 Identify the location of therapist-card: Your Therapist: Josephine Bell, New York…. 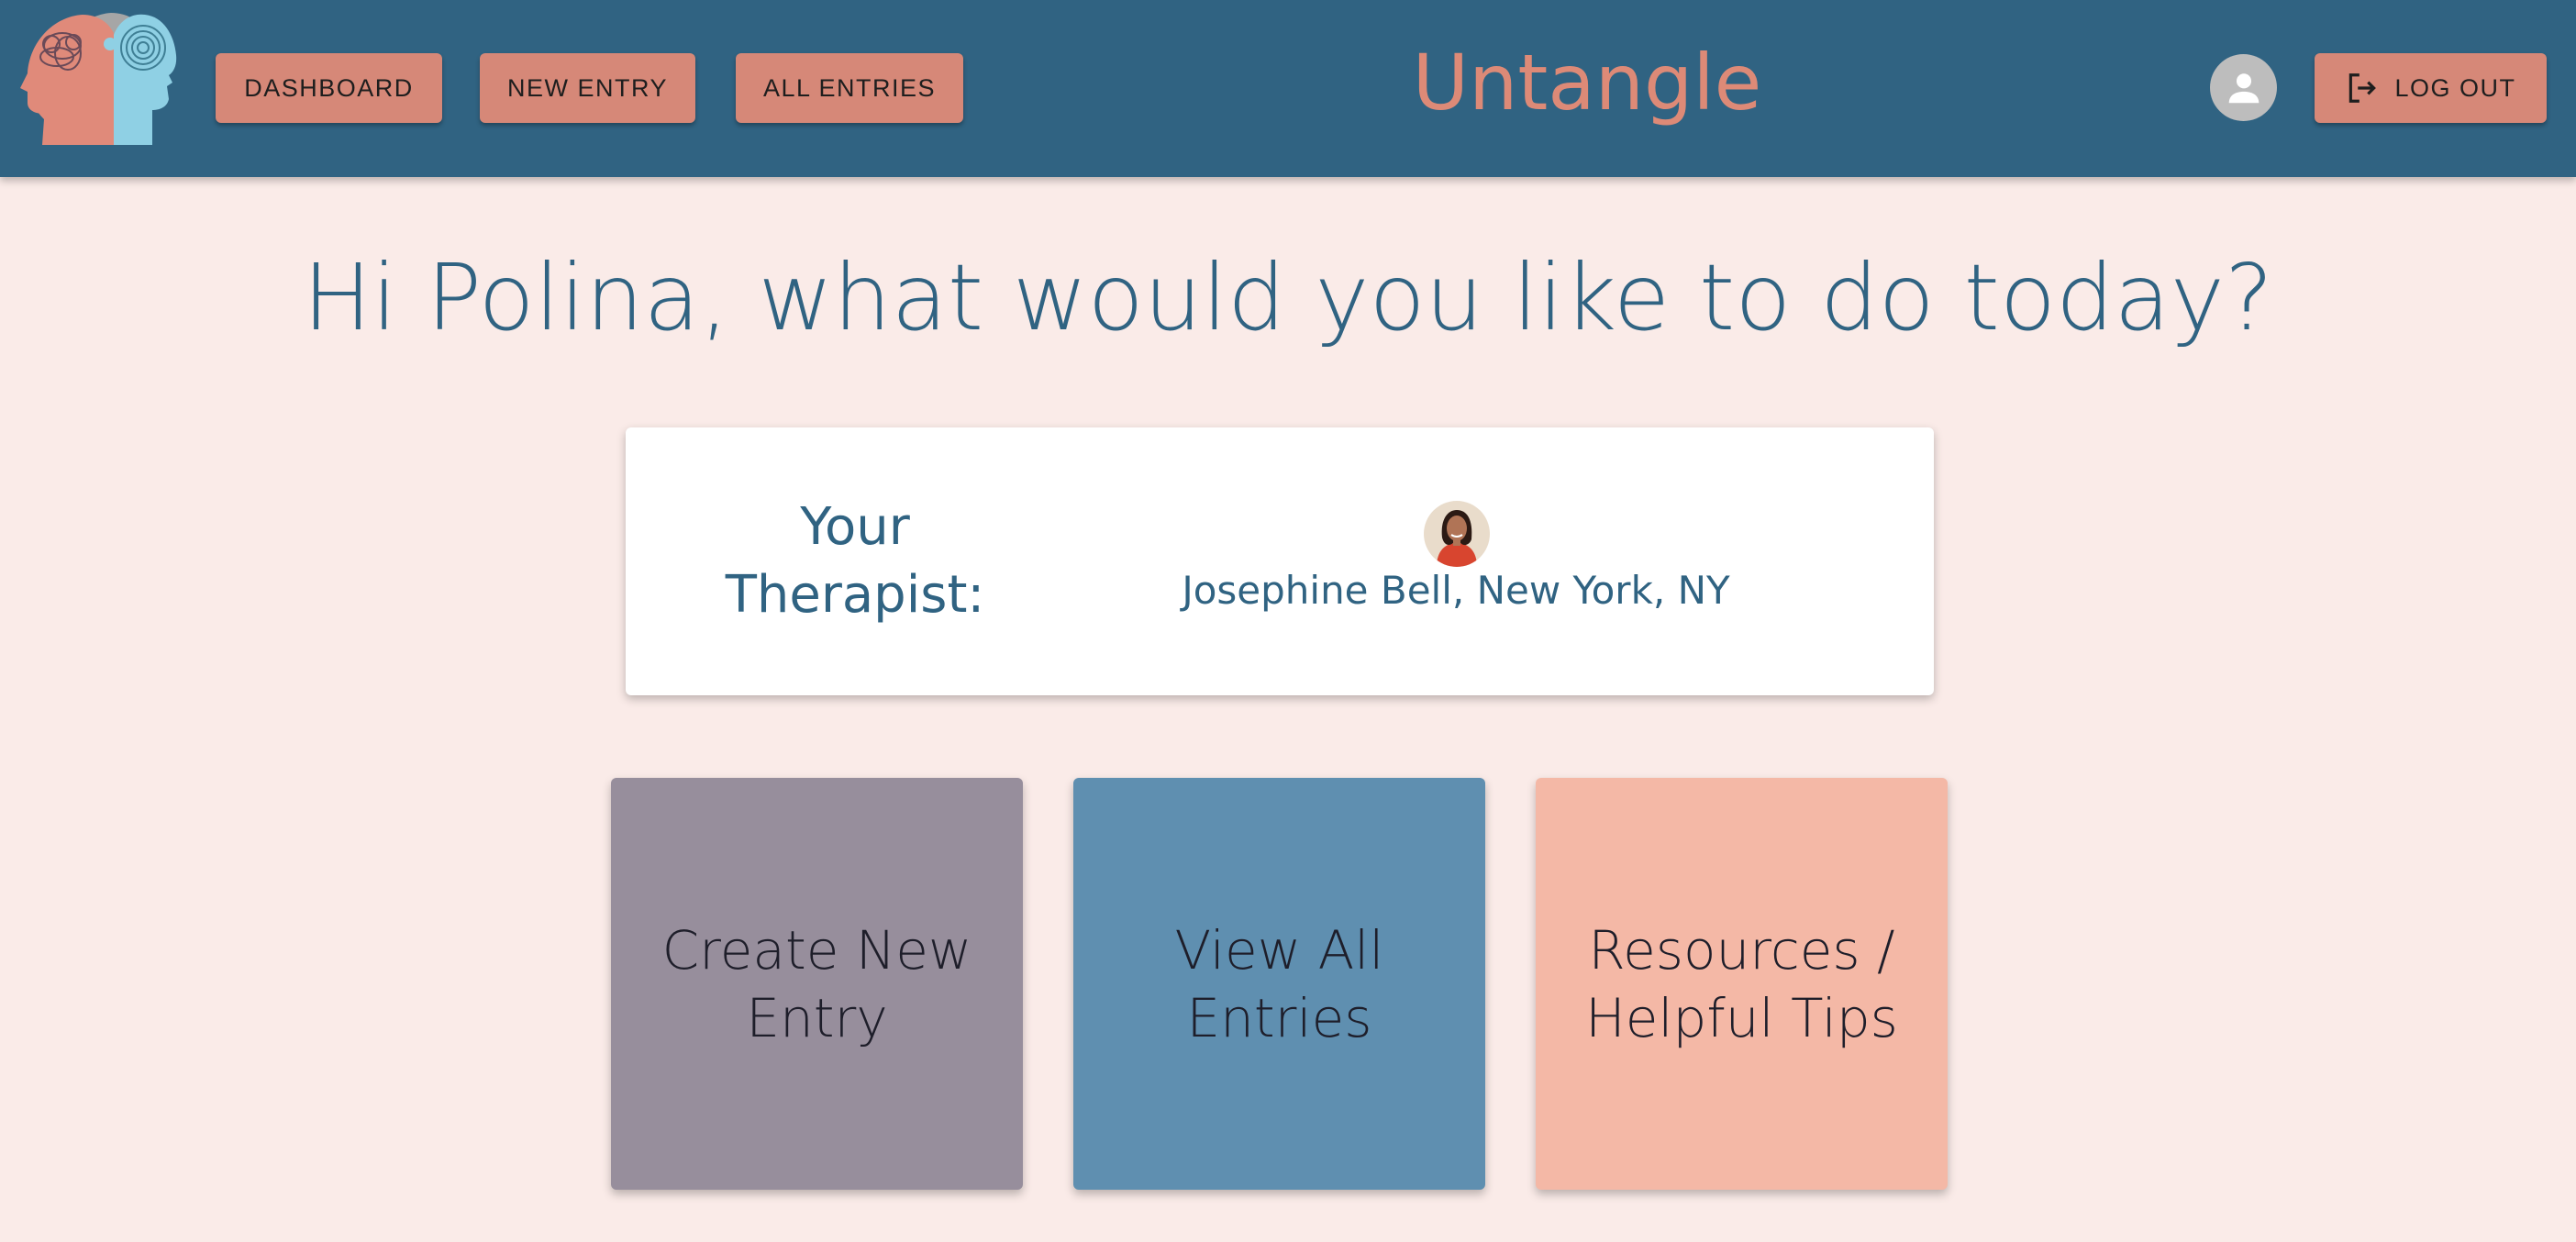
(1280, 561).